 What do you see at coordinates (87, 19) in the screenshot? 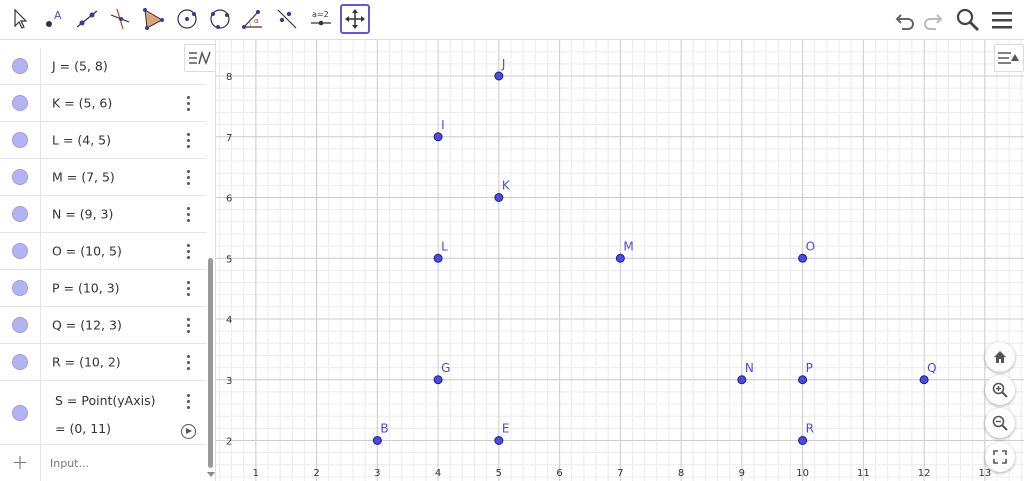
I see `line-tool` at bounding box center [87, 19].